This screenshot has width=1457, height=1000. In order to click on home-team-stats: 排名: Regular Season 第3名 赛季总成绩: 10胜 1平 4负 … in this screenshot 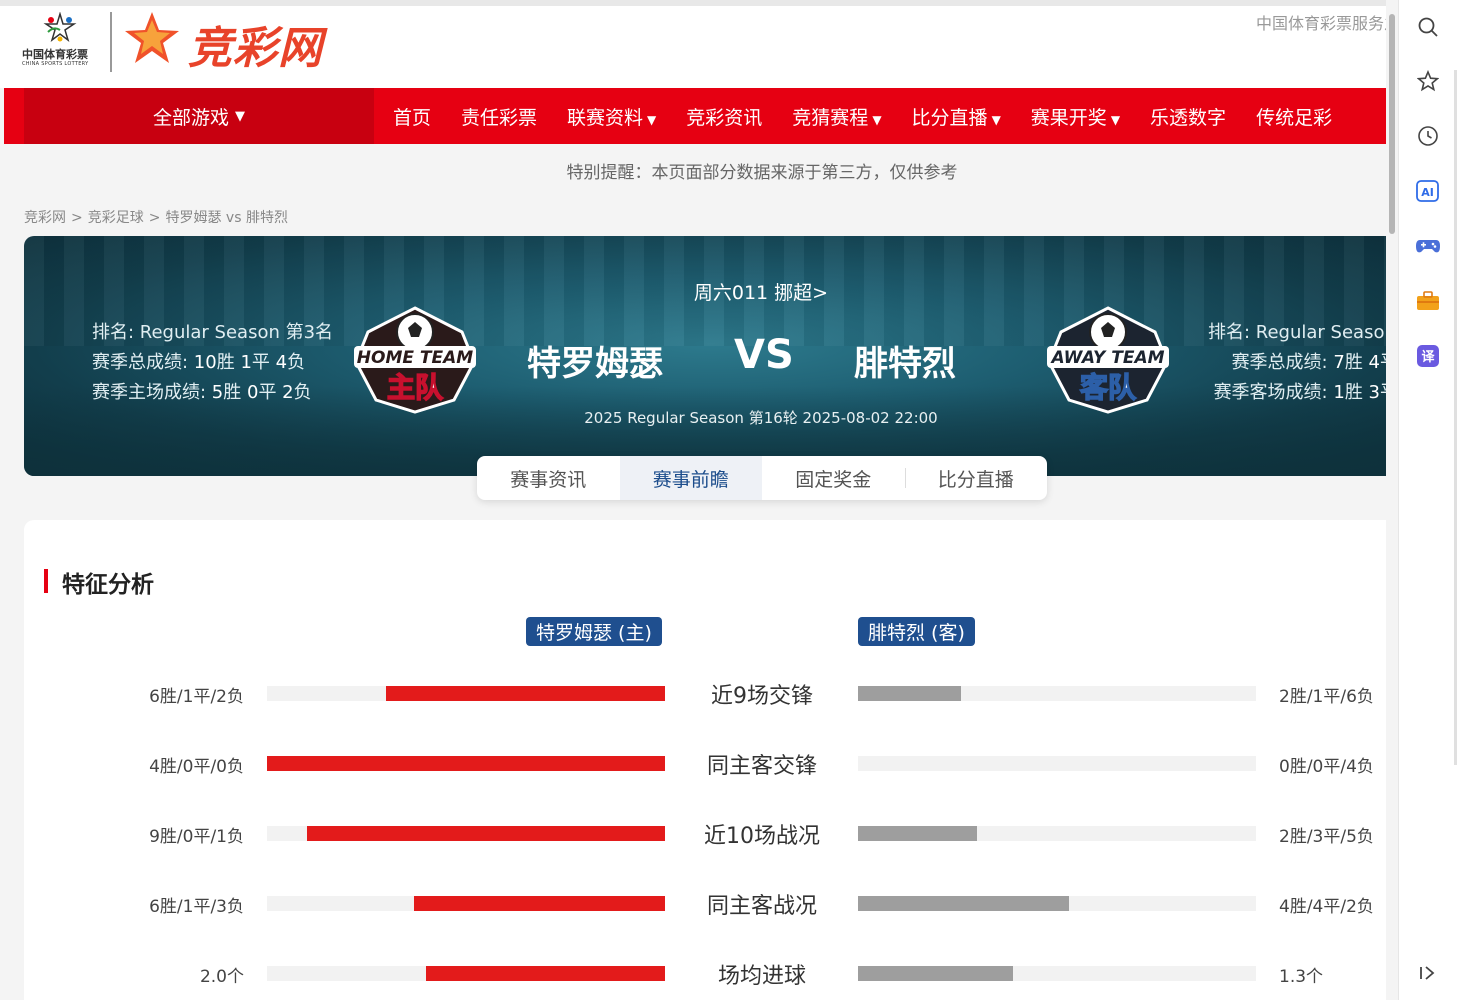, I will do `click(212, 363)`.